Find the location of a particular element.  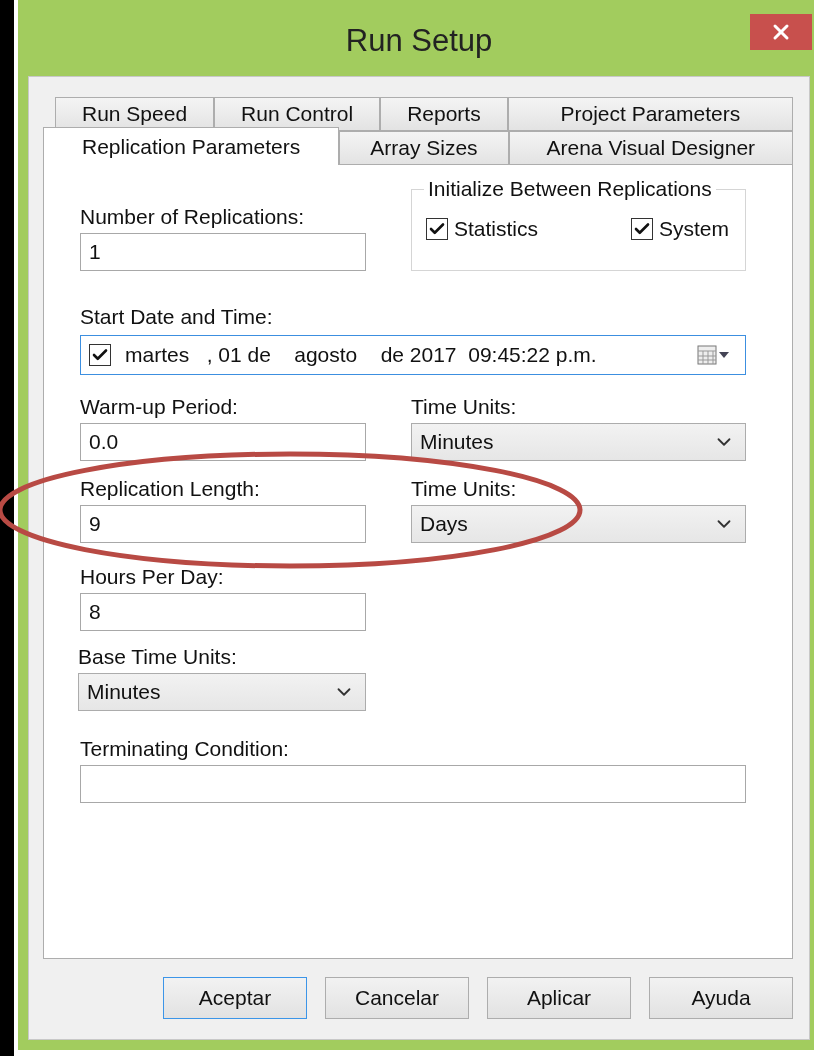

tab: Reports is located at coordinates (444, 114).